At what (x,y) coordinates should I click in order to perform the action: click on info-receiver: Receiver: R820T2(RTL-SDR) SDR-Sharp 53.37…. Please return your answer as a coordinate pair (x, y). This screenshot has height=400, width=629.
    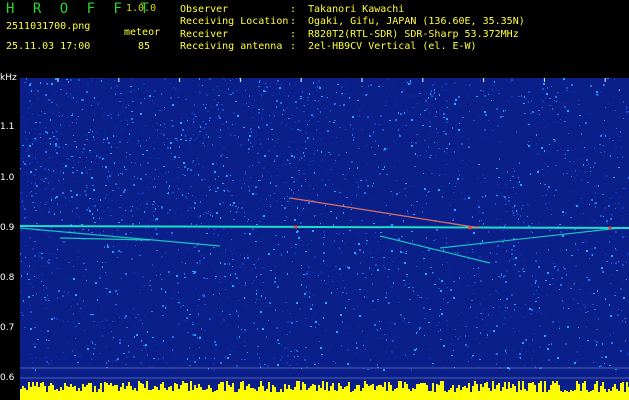
    Looking at the image, I should click on (349, 34).